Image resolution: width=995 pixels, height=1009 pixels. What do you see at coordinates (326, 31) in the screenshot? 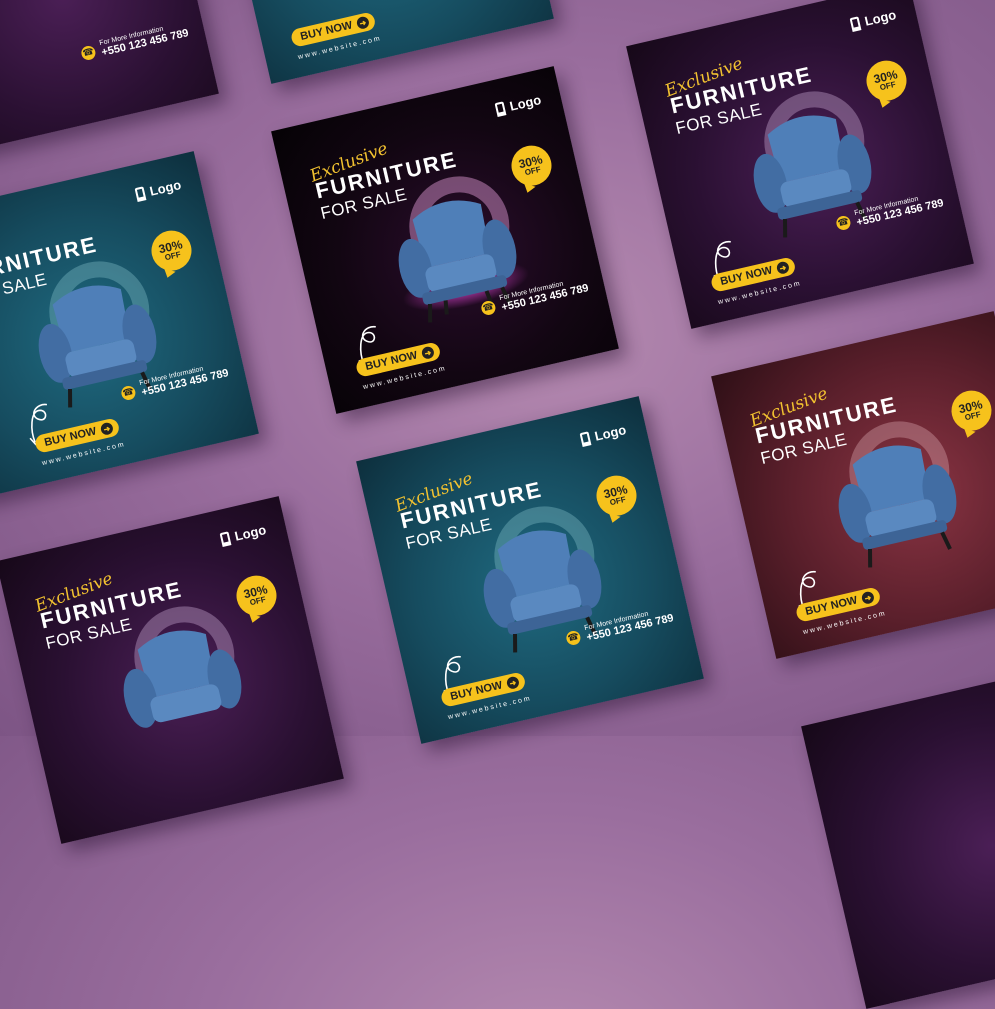
I see `buy-label: BUY NOW` at bounding box center [326, 31].